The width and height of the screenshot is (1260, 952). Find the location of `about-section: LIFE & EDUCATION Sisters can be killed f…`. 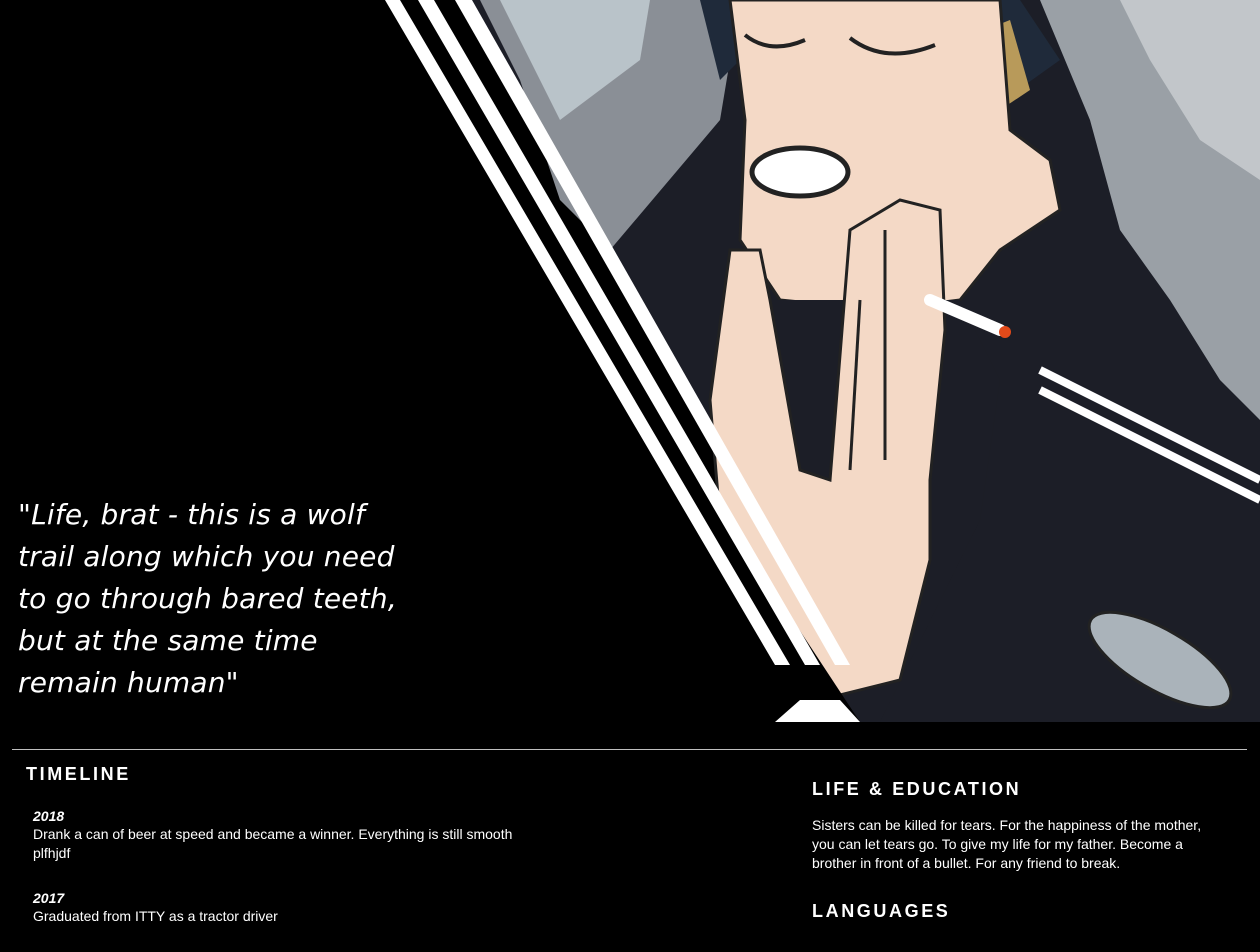

about-section: LIFE & EDUCATION Sisters can be killed f… is located at coordinates (1012, 850).